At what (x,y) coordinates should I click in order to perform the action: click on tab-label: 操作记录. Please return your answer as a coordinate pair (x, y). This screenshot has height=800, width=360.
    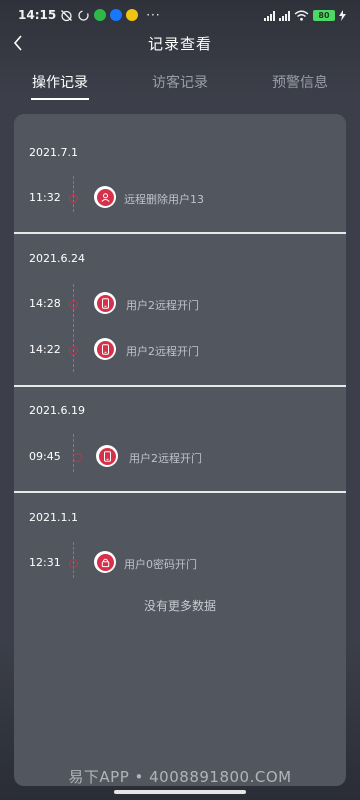
    Looking at the image, I should click on (60, 83).